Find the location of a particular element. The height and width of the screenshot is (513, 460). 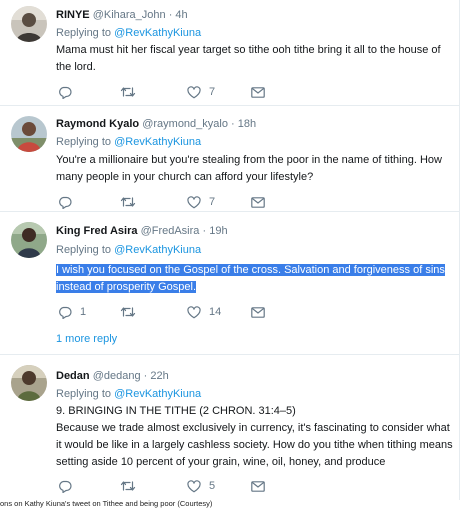

user-handle: @Kihara_John is located at coordinates (129, 15).